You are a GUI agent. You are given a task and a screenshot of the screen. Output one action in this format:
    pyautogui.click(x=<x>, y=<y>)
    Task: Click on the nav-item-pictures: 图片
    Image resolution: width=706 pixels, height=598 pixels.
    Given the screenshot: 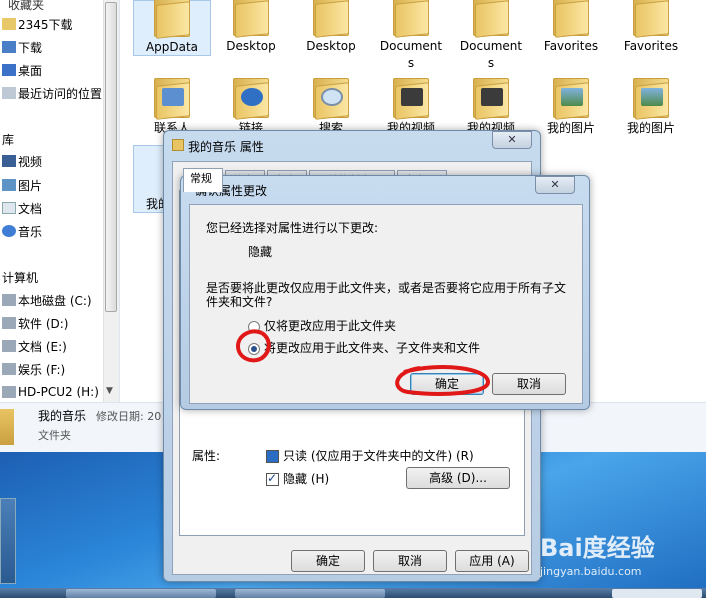 What is the action you would take?
    pyautogui.click(x=22, y=185)
    